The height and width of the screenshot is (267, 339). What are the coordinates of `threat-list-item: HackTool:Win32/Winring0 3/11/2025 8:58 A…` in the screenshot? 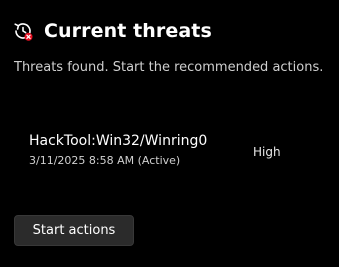 It's located at (179, 153).